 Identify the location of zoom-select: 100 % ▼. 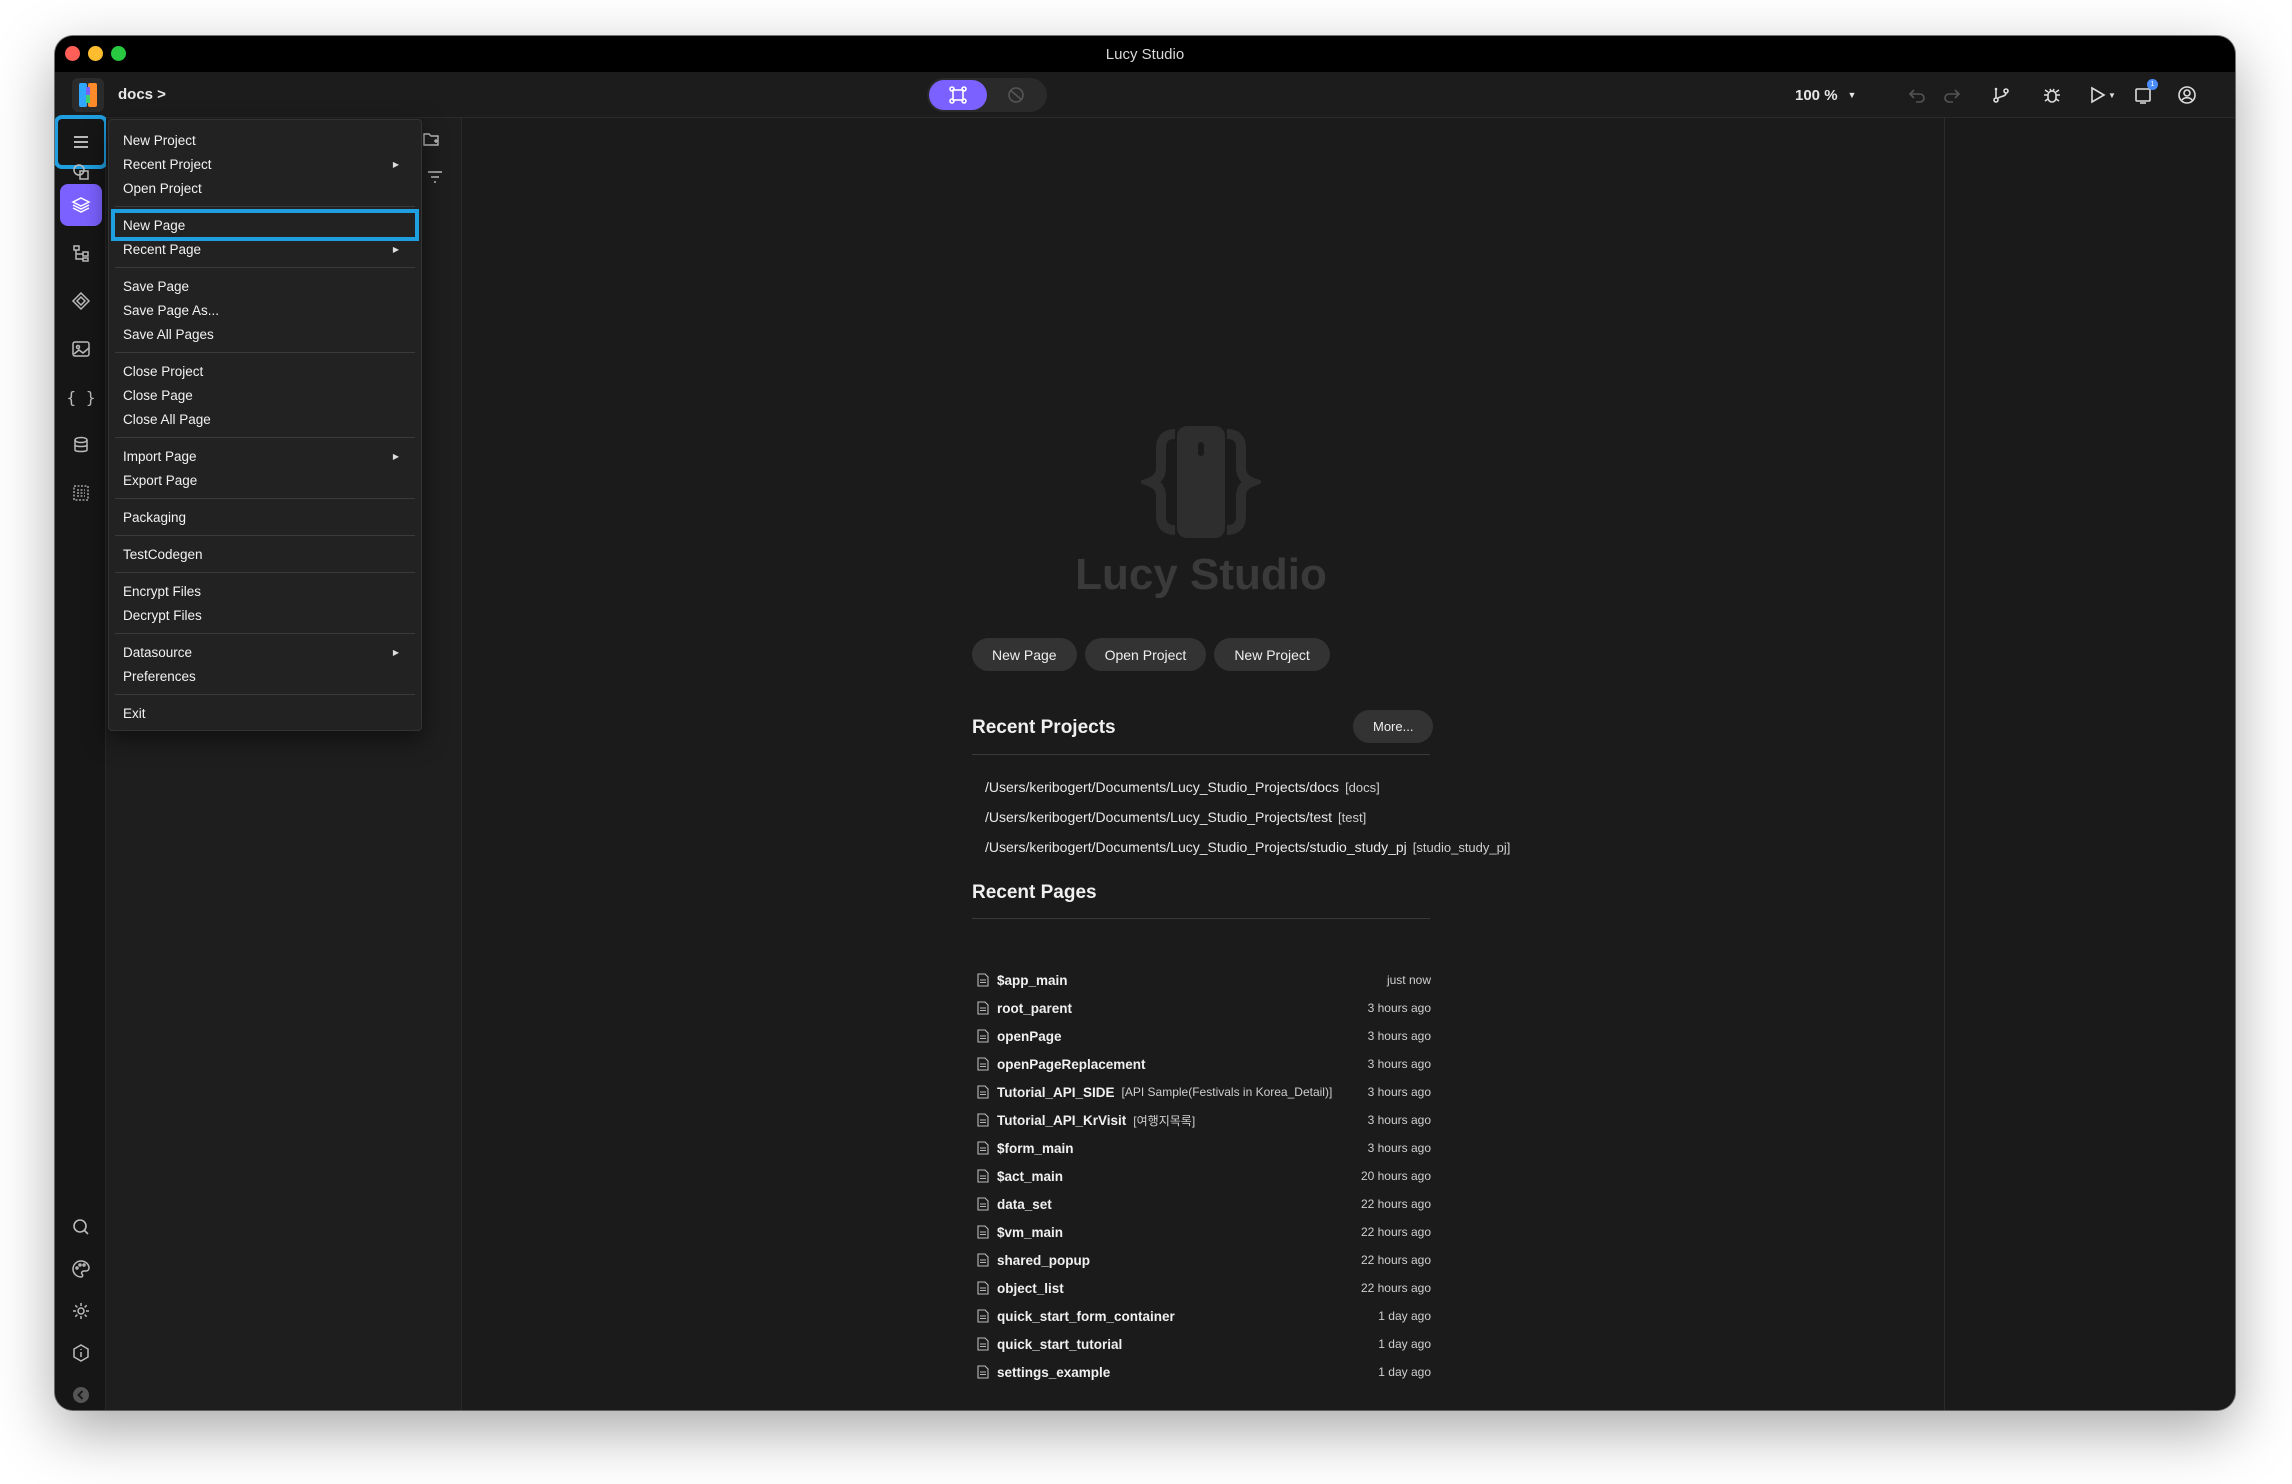
(1825, 95).